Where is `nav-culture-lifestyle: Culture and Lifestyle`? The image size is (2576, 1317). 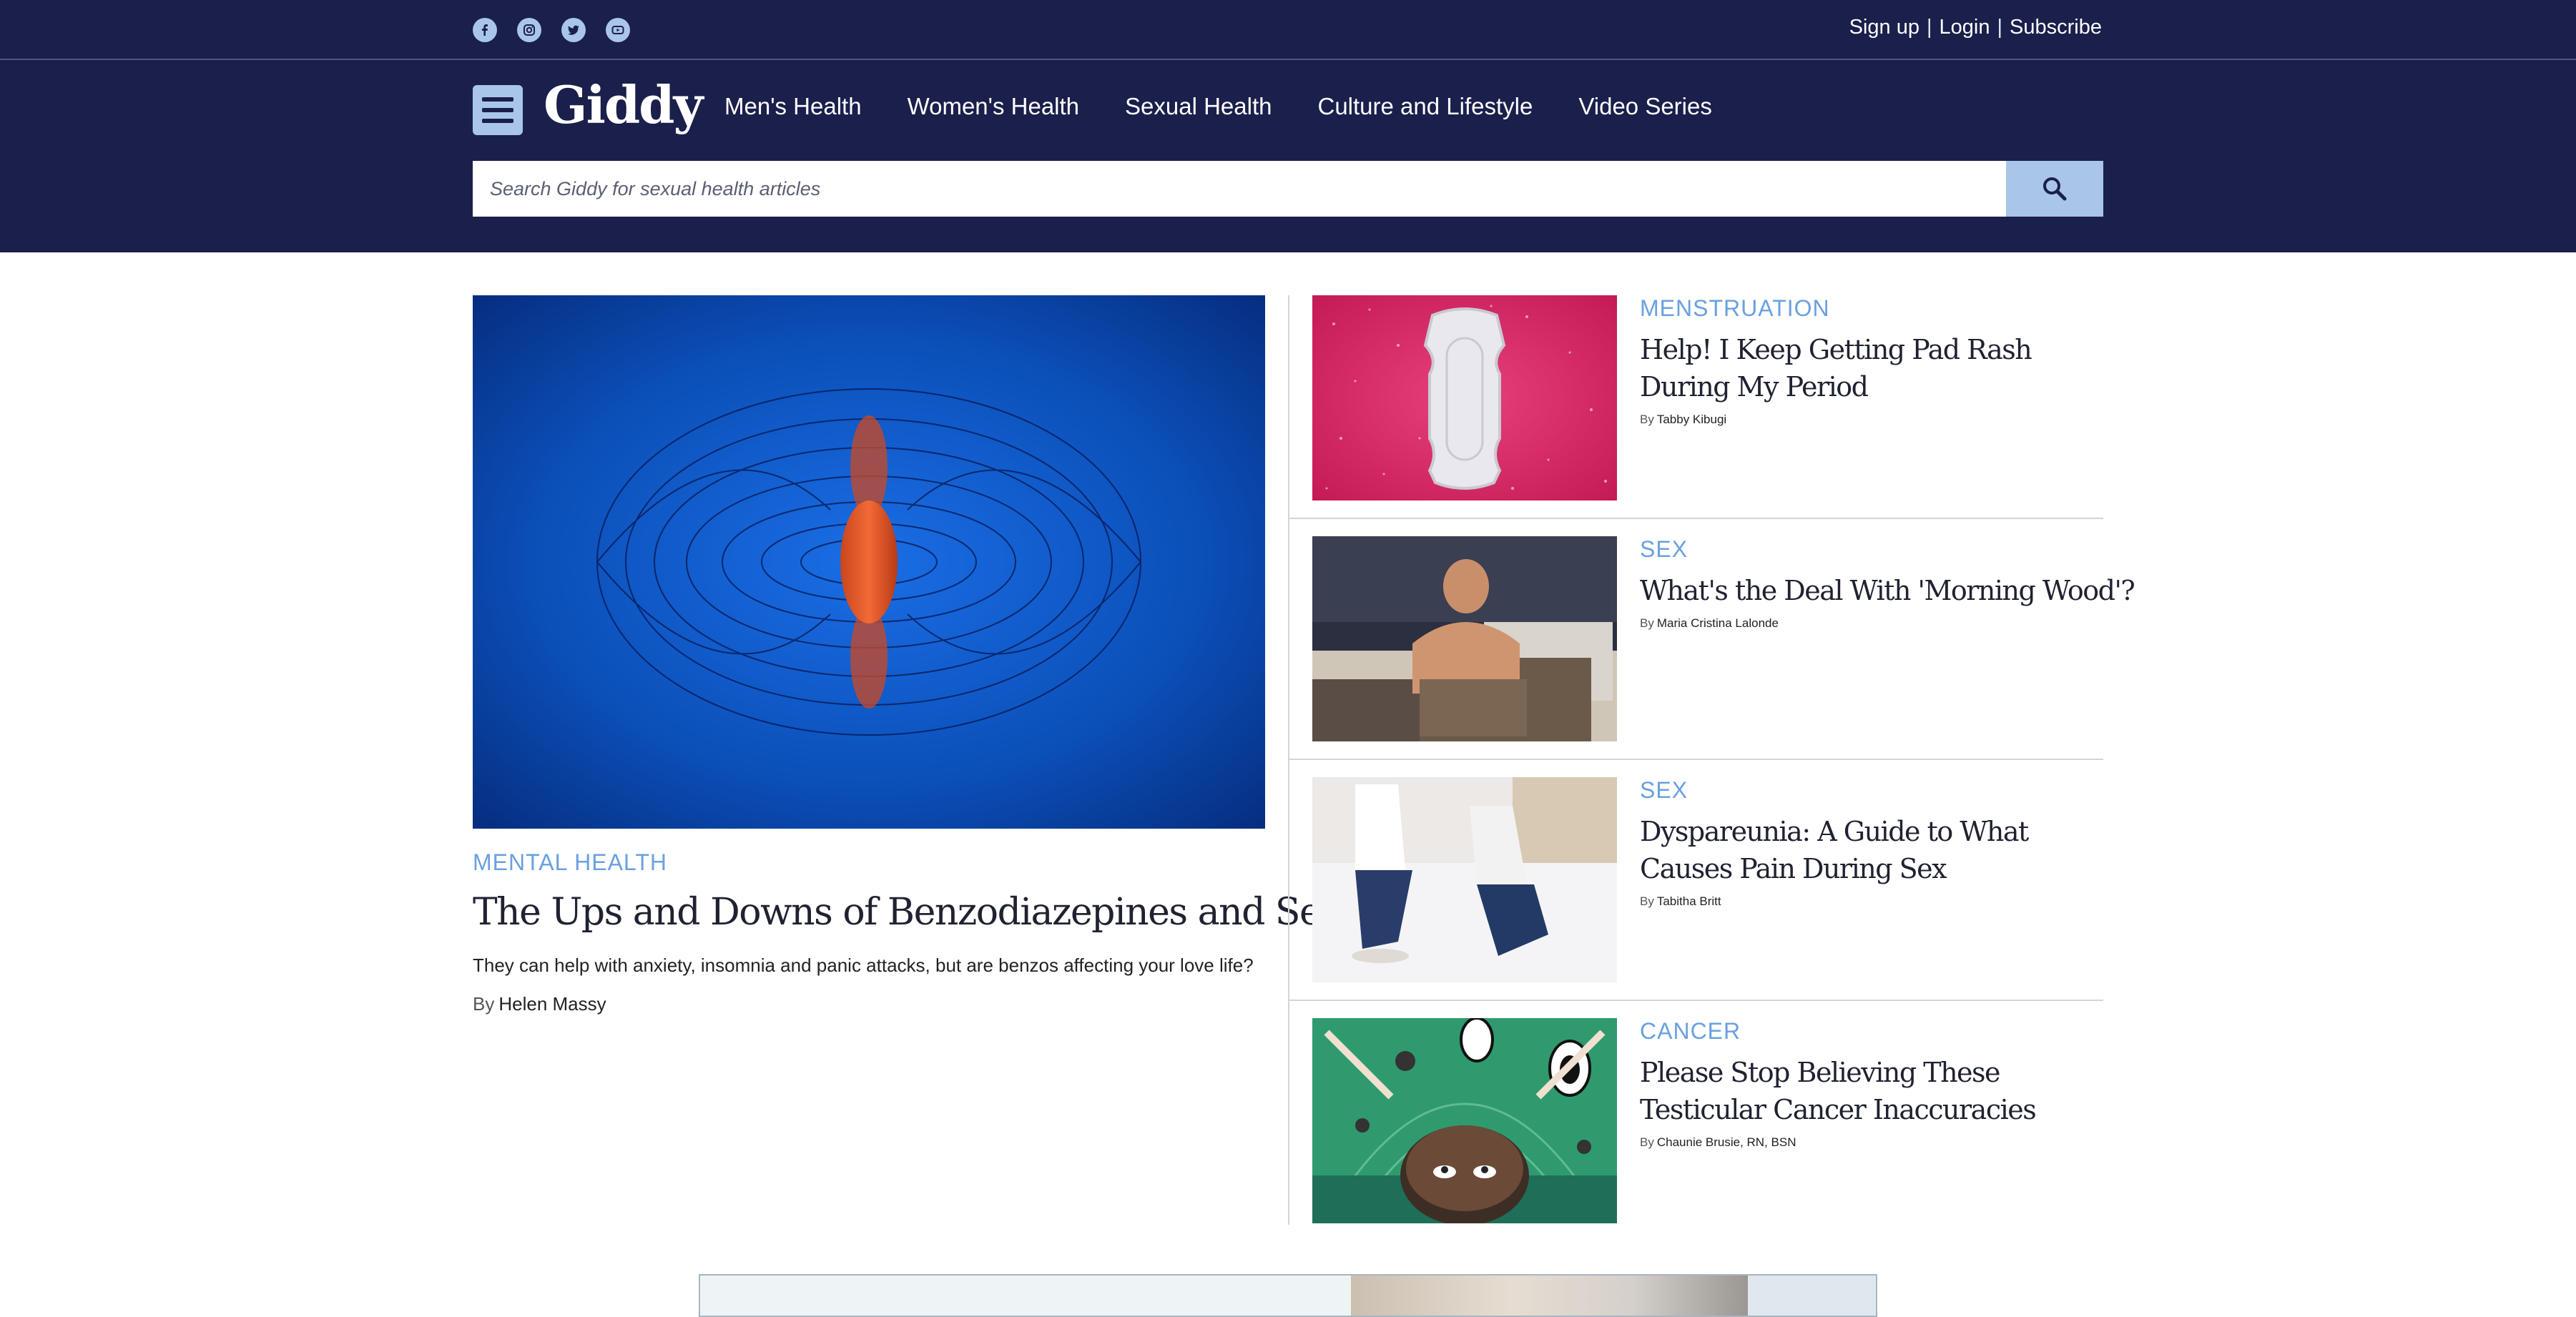 nav-culture-lifestyle: Culture and Lifestyle is located at coordinates (1425, 106).